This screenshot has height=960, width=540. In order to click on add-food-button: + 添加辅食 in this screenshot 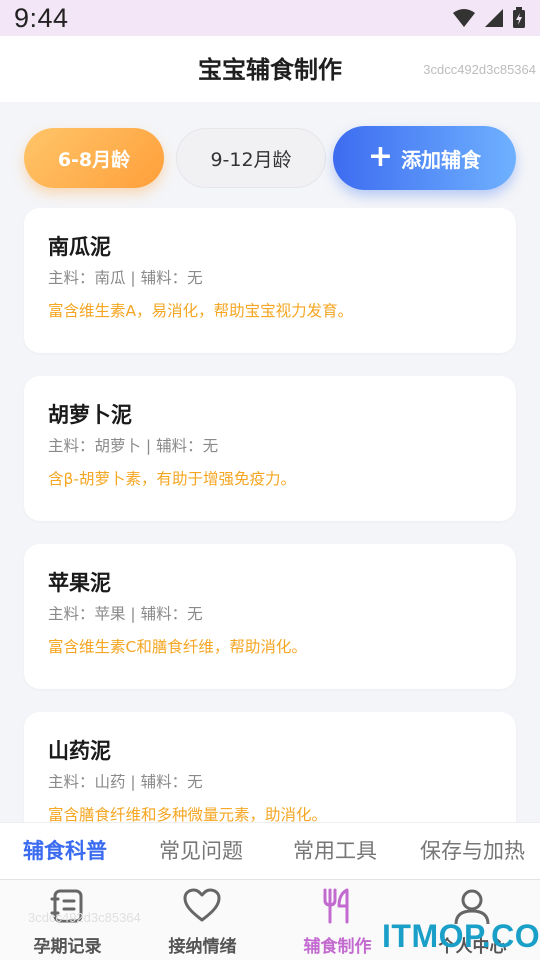, I will do `click(424, 158)`.